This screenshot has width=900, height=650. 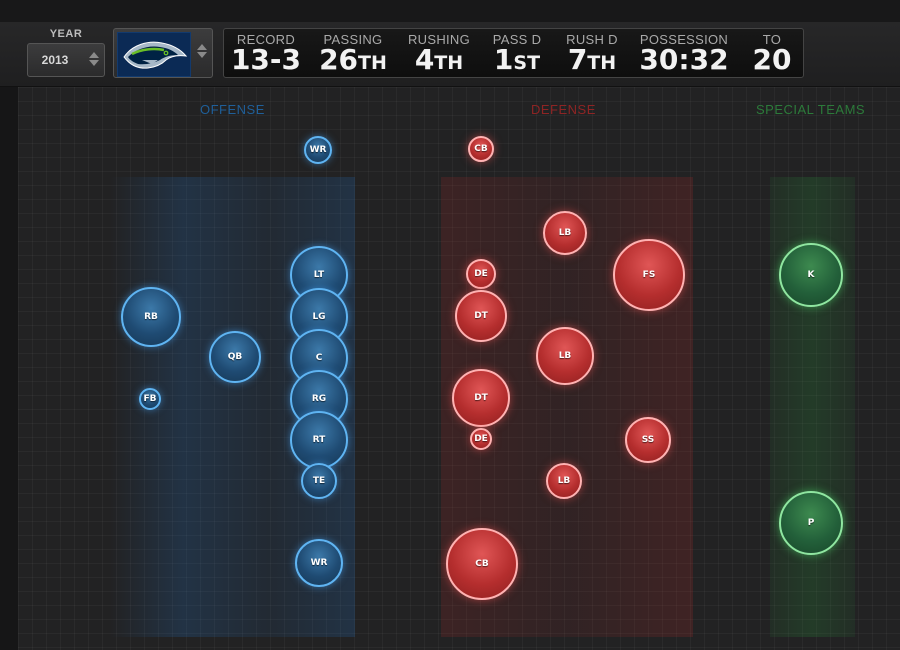 What do you see at coordinates (564, 481) in the screenshot?
I see `player-bubble-lb-bottom: LB` at bounding box center [564, 481].